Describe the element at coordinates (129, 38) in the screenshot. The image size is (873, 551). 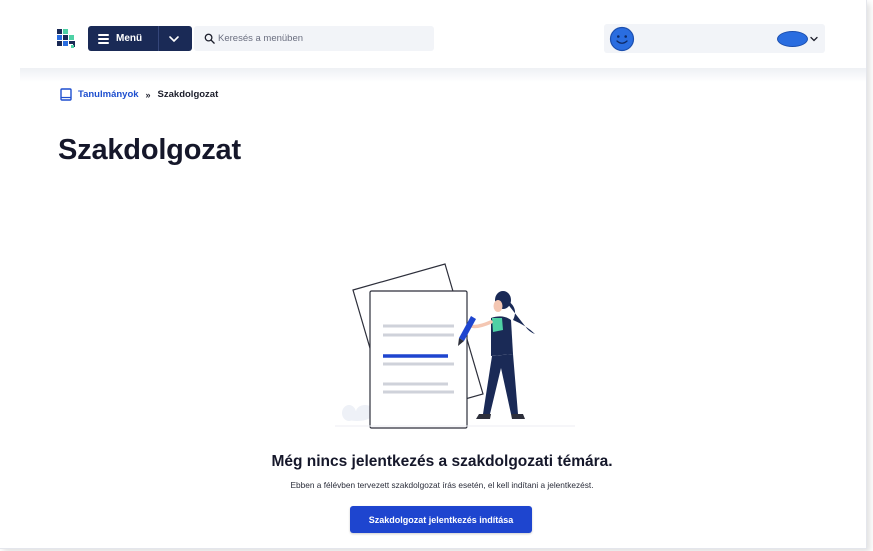
I see `menu-label: Menü` at that location.